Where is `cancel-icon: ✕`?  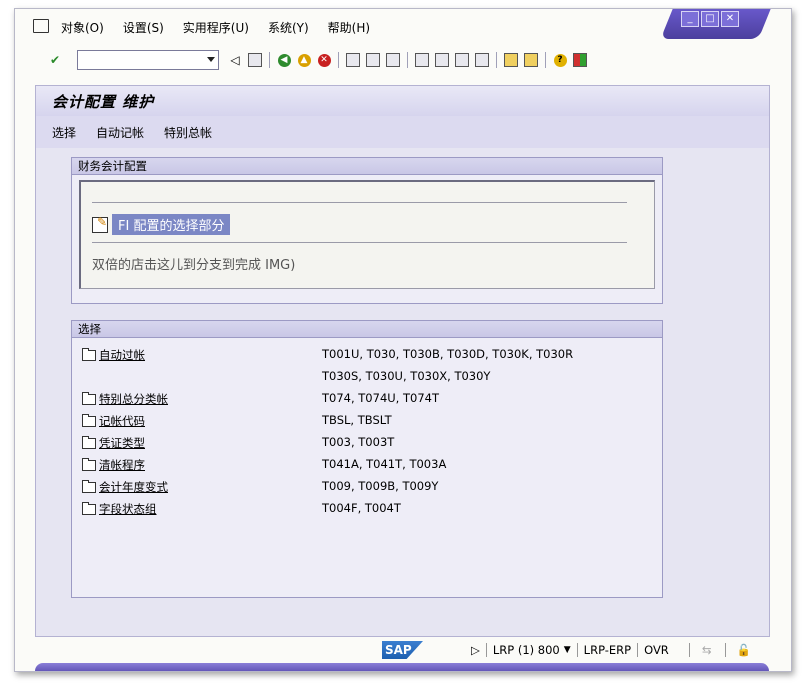
cancel-icon: ✕ is located at coordinates (324, 60).